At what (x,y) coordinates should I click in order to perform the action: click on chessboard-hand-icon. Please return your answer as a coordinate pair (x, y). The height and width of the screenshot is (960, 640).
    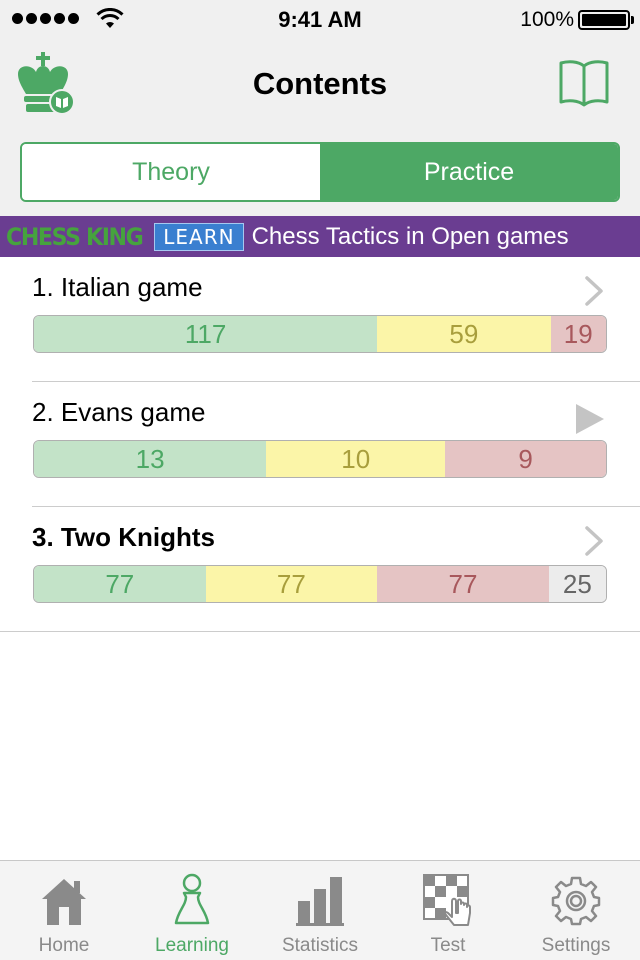
    Looking at the image, I should click on (447, 900).